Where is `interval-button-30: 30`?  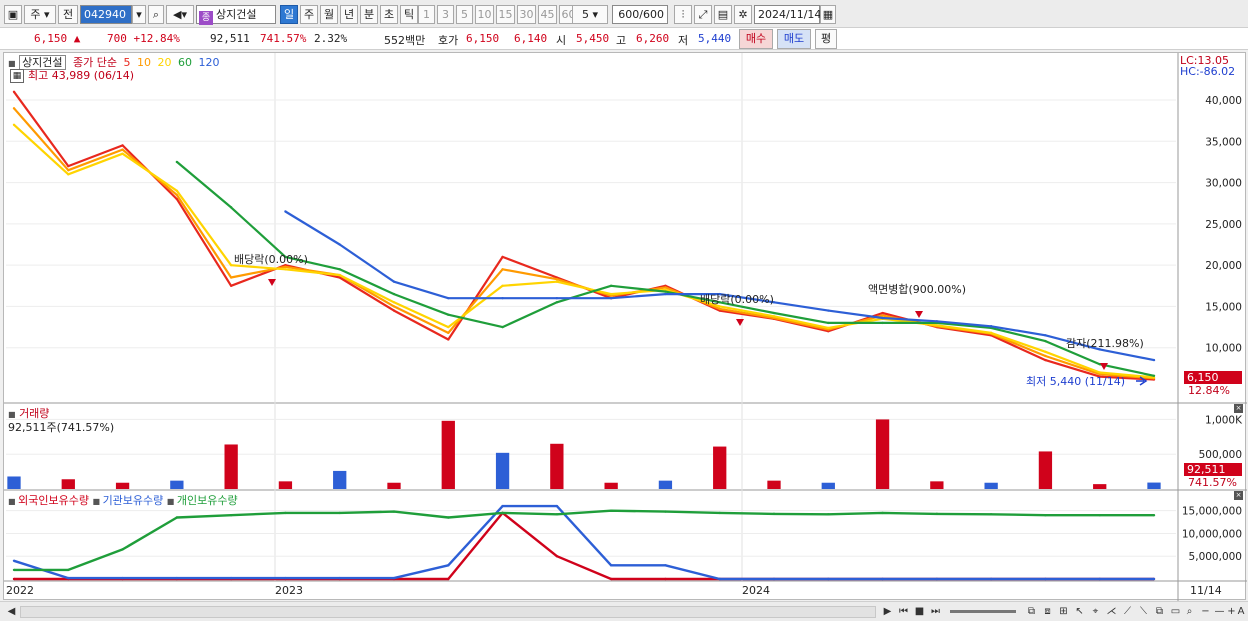 interval-button-30: 30 is located at coordinates (526, 14).